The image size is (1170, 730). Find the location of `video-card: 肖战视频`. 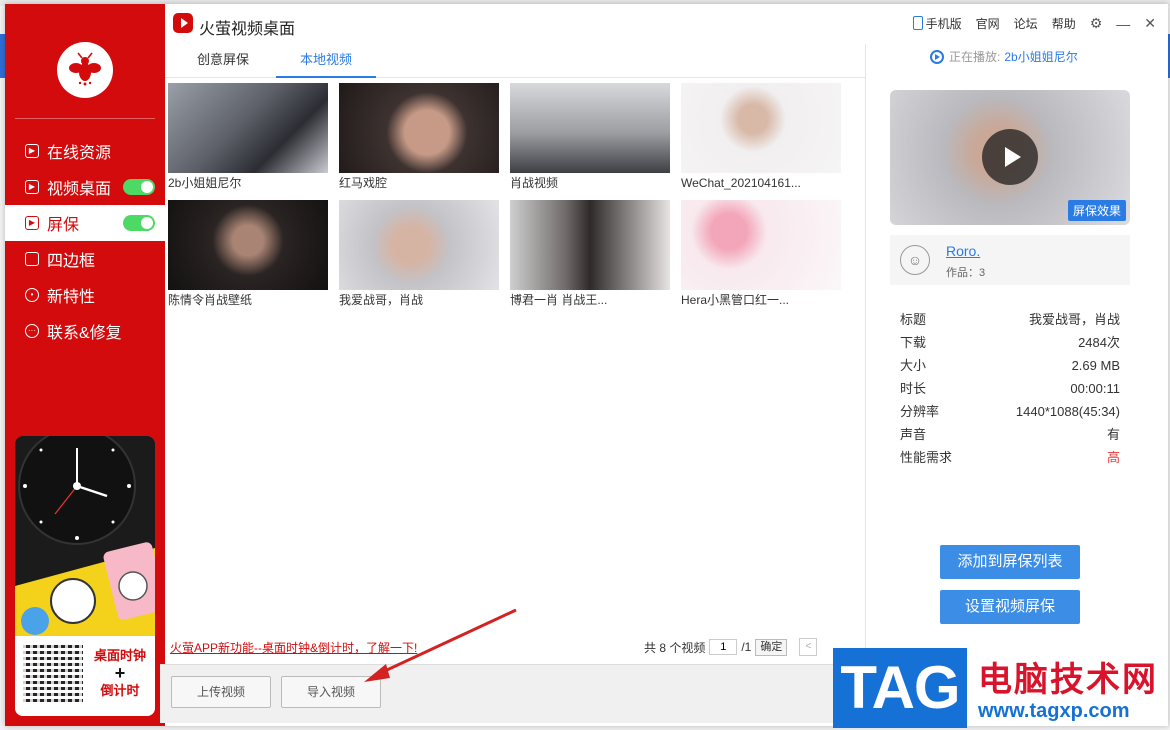

video-card: 肖战视频 is located at coordinates (590, 137).